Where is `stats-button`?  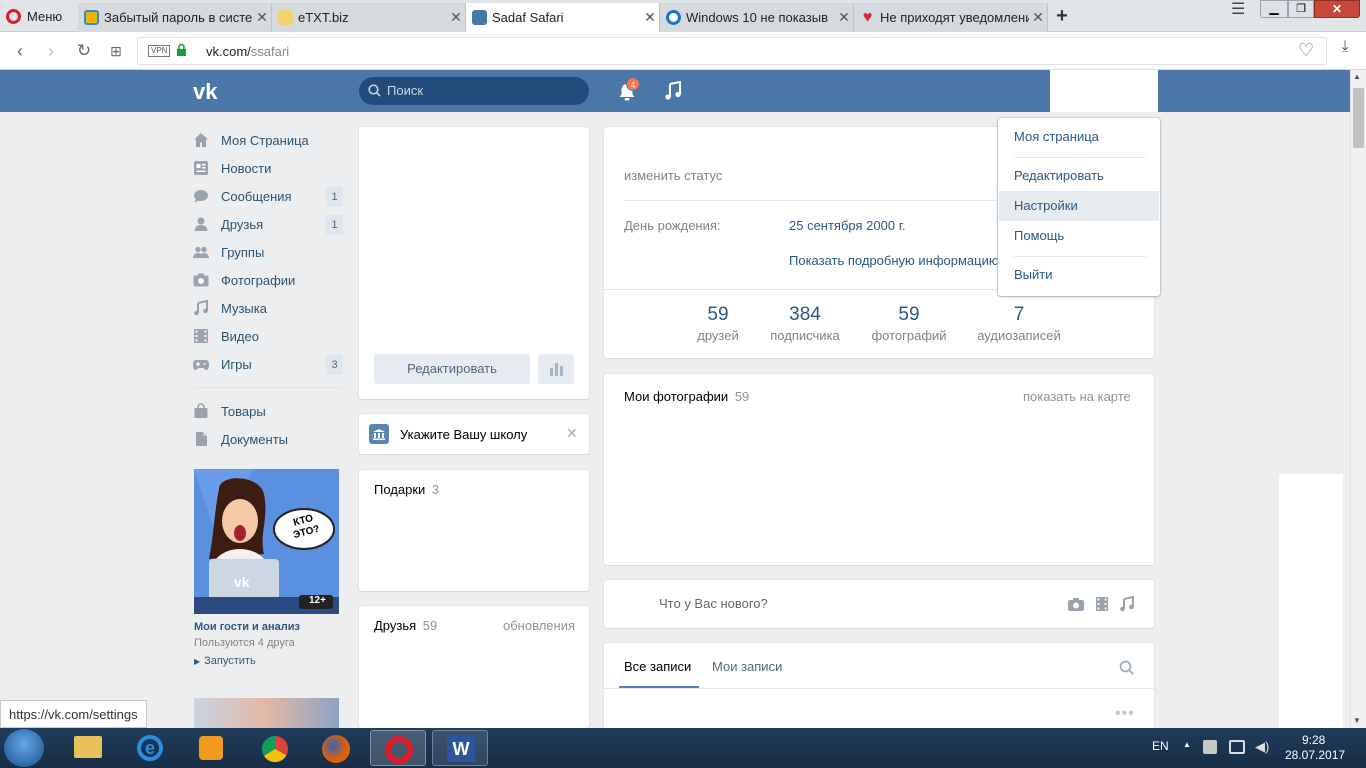 stats-button is located at coordinates (556, 369).